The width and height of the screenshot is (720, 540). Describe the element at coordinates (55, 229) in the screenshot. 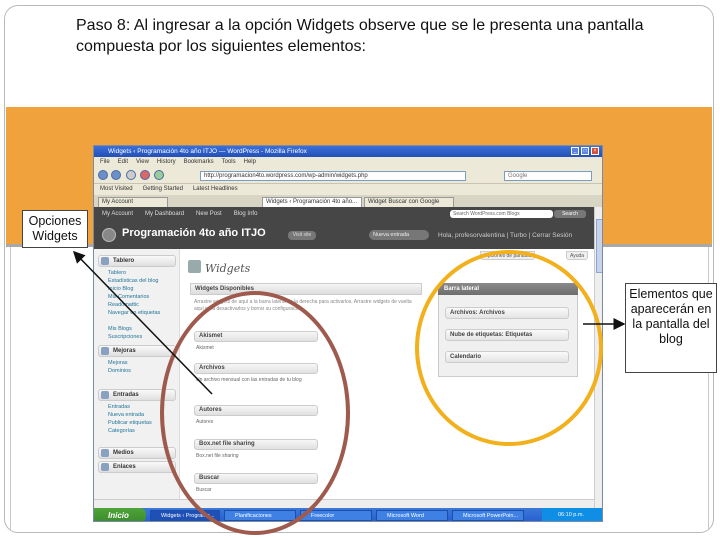

I see `callout-opciones-widgets: Opciones Widgets` at that location.